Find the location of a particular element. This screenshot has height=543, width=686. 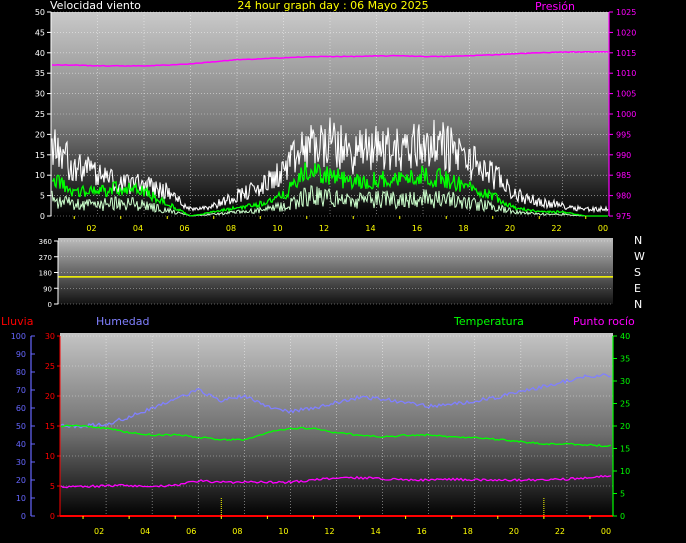

wind-direction-chart: 0 90 180 270 360 is located at coordinates (326, 273).